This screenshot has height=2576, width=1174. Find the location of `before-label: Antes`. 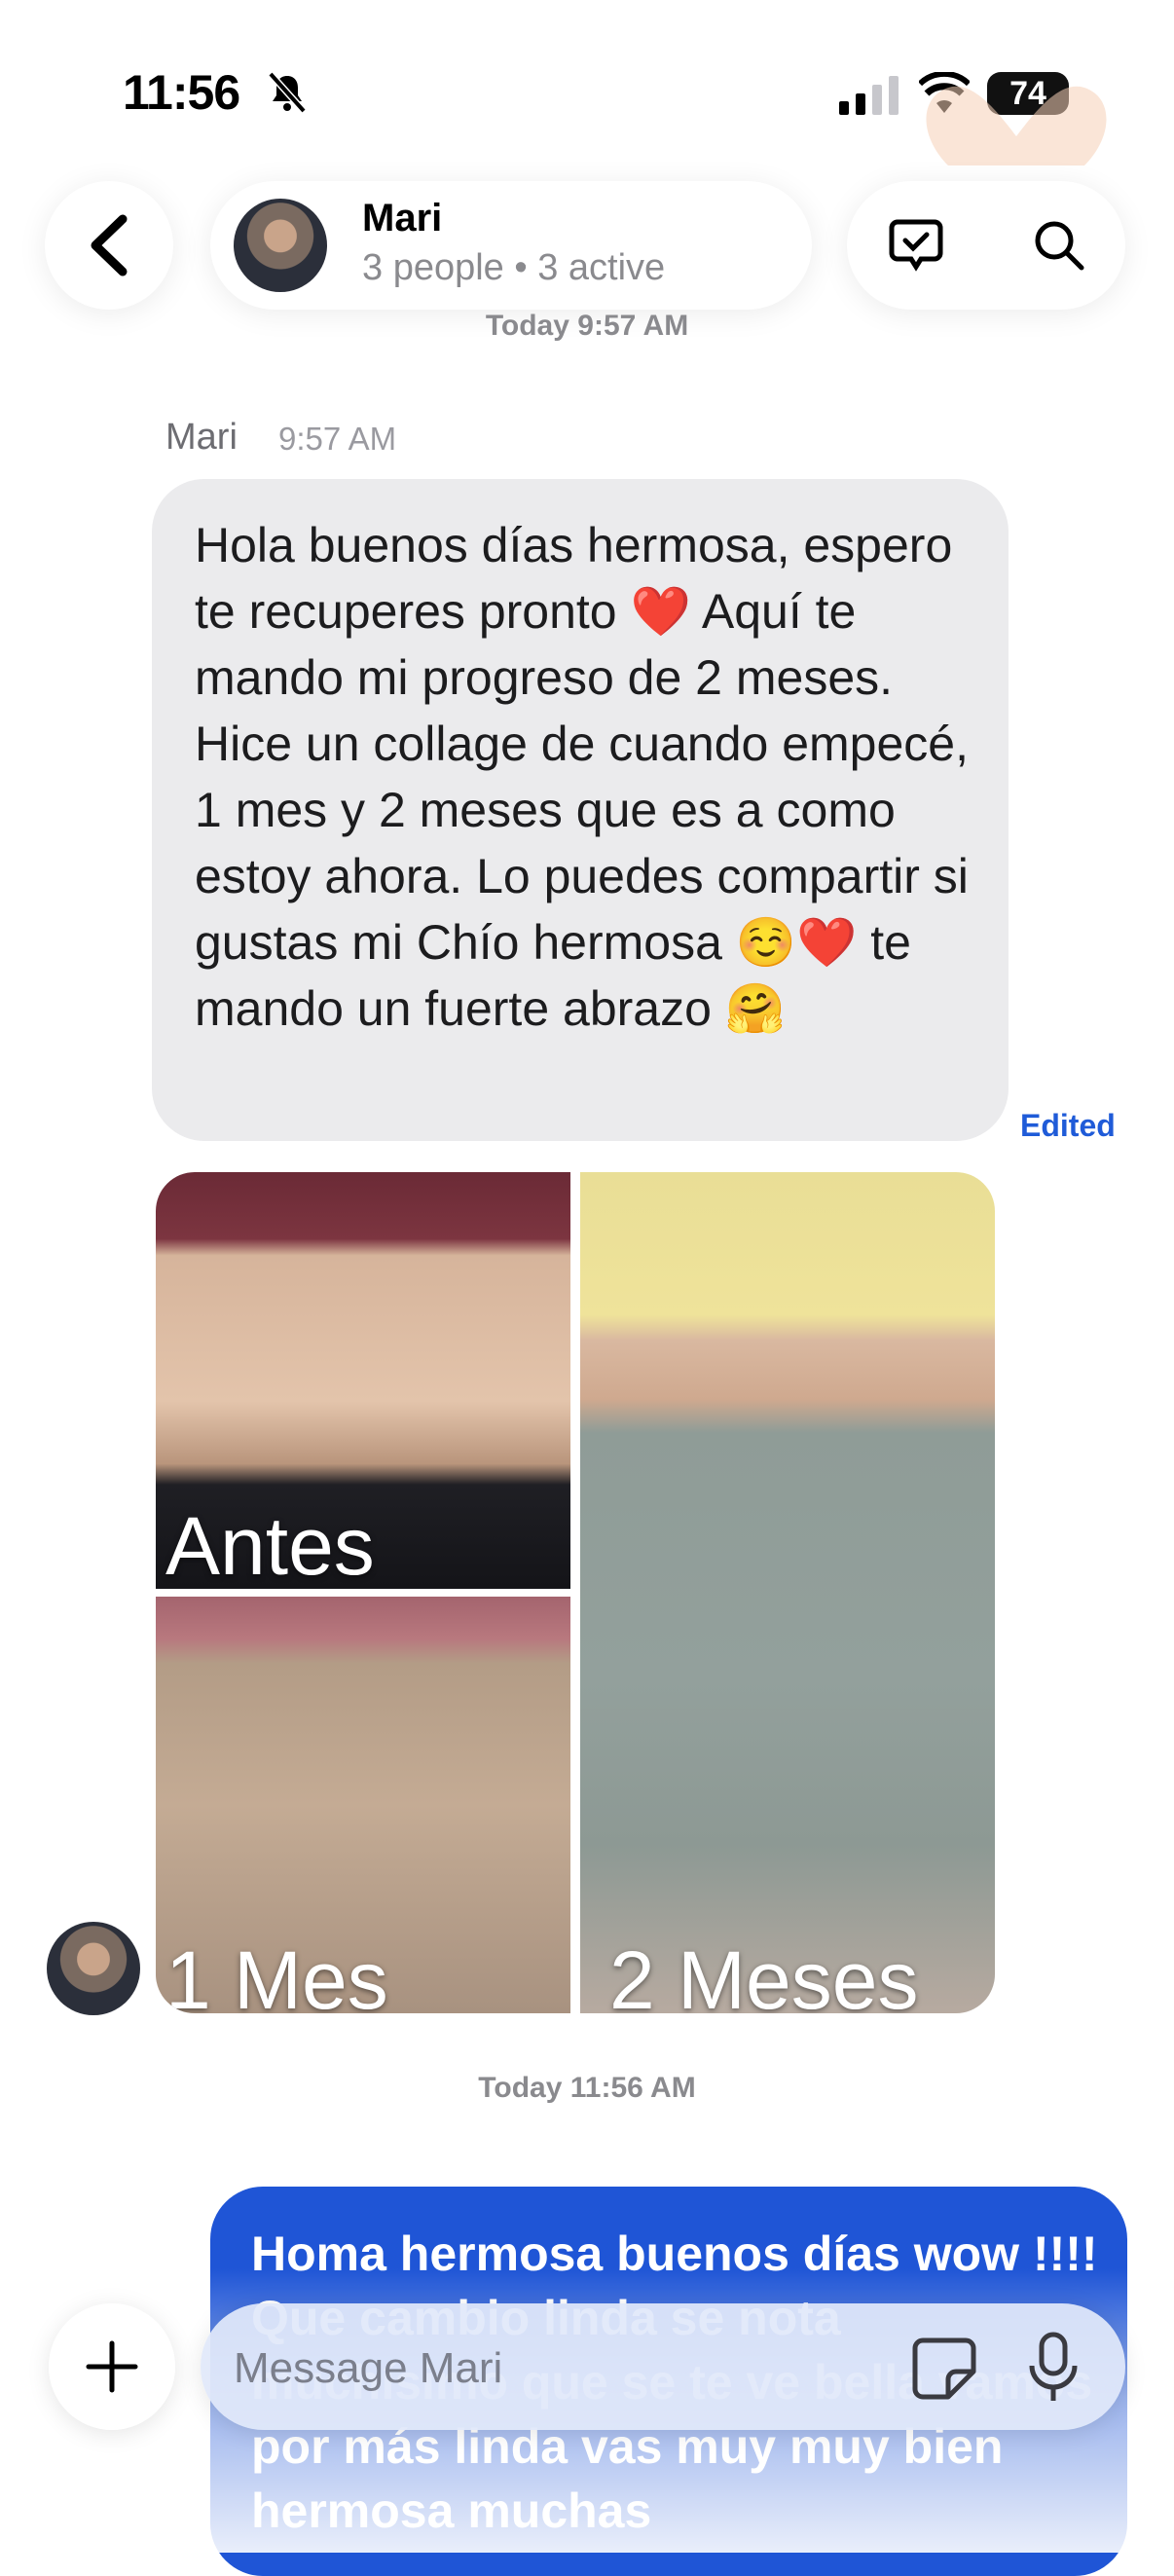

before-label: Antes is located at coordinates (270, 1544).